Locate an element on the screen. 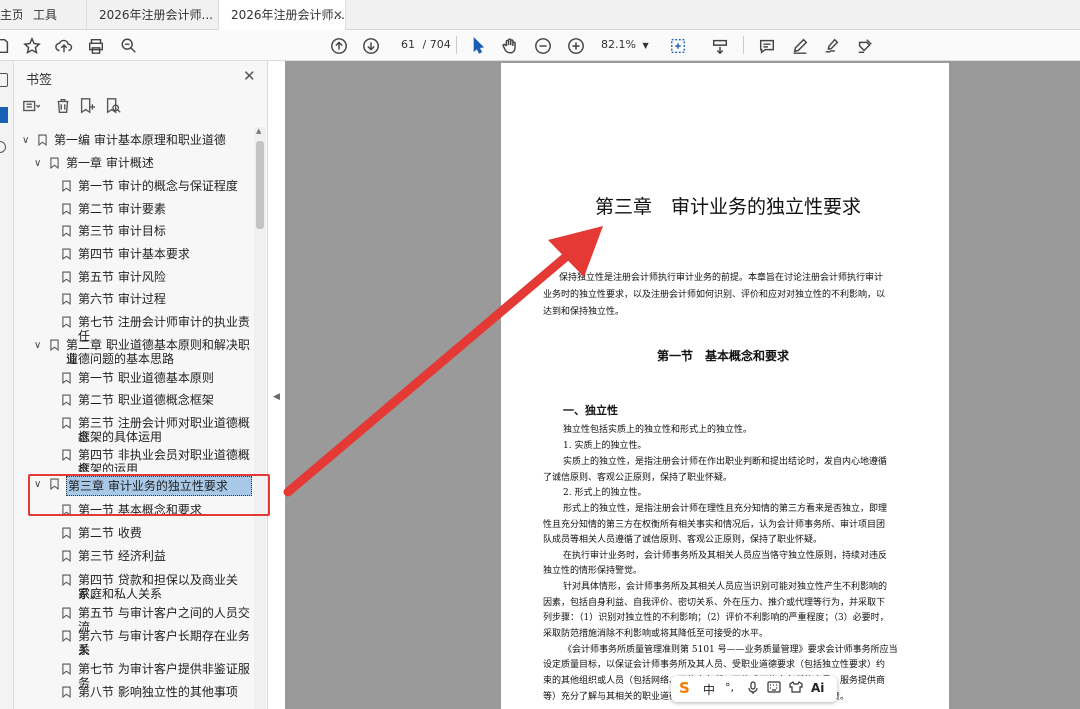 The image size is (1080, 709). microphone-icon is located at coordinates (753, 689).